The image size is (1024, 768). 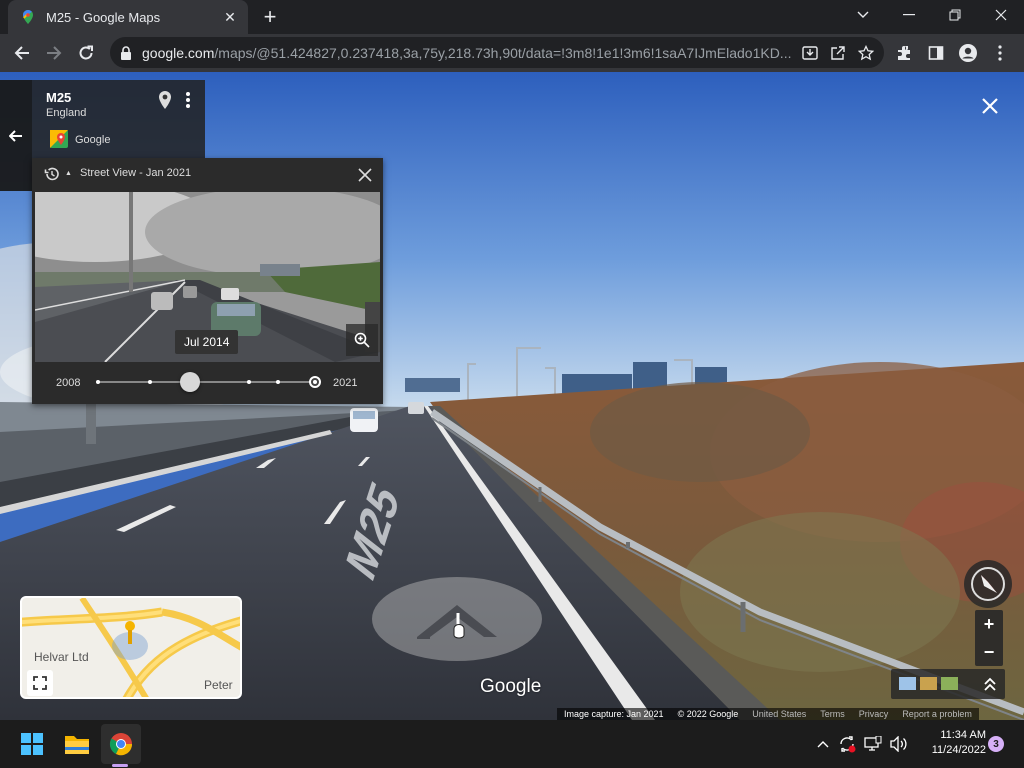 I want to click on imagery-source: Google, so click(x=93, y=140).